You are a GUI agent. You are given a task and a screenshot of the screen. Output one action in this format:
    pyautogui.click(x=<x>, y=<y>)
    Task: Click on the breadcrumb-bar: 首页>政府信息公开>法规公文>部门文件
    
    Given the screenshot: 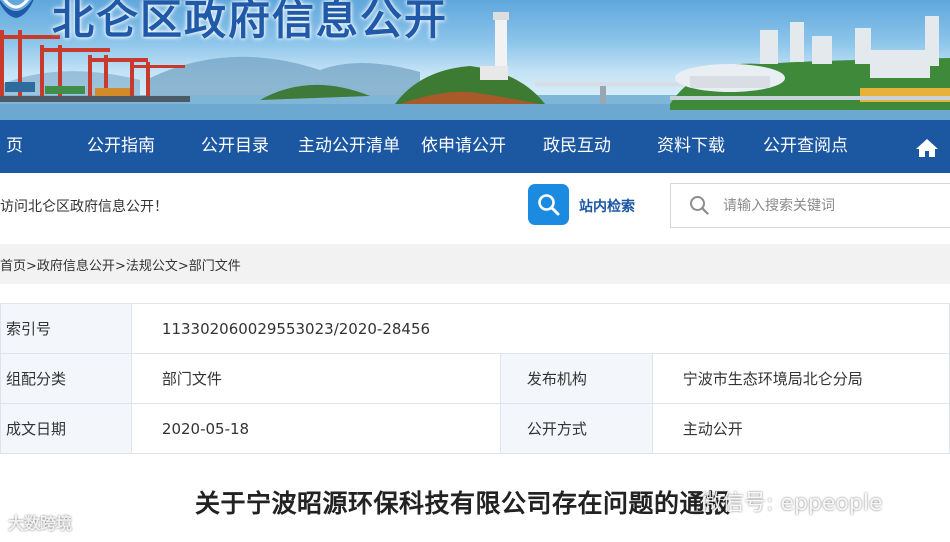 What is the action you would take?
    pyautogui.click(x=475, y=264)
    